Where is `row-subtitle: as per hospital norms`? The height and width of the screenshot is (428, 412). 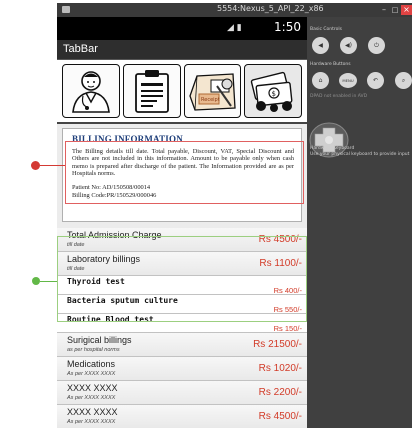
row-subtitle: as per hospital norms is located at coordinates (93, 350).